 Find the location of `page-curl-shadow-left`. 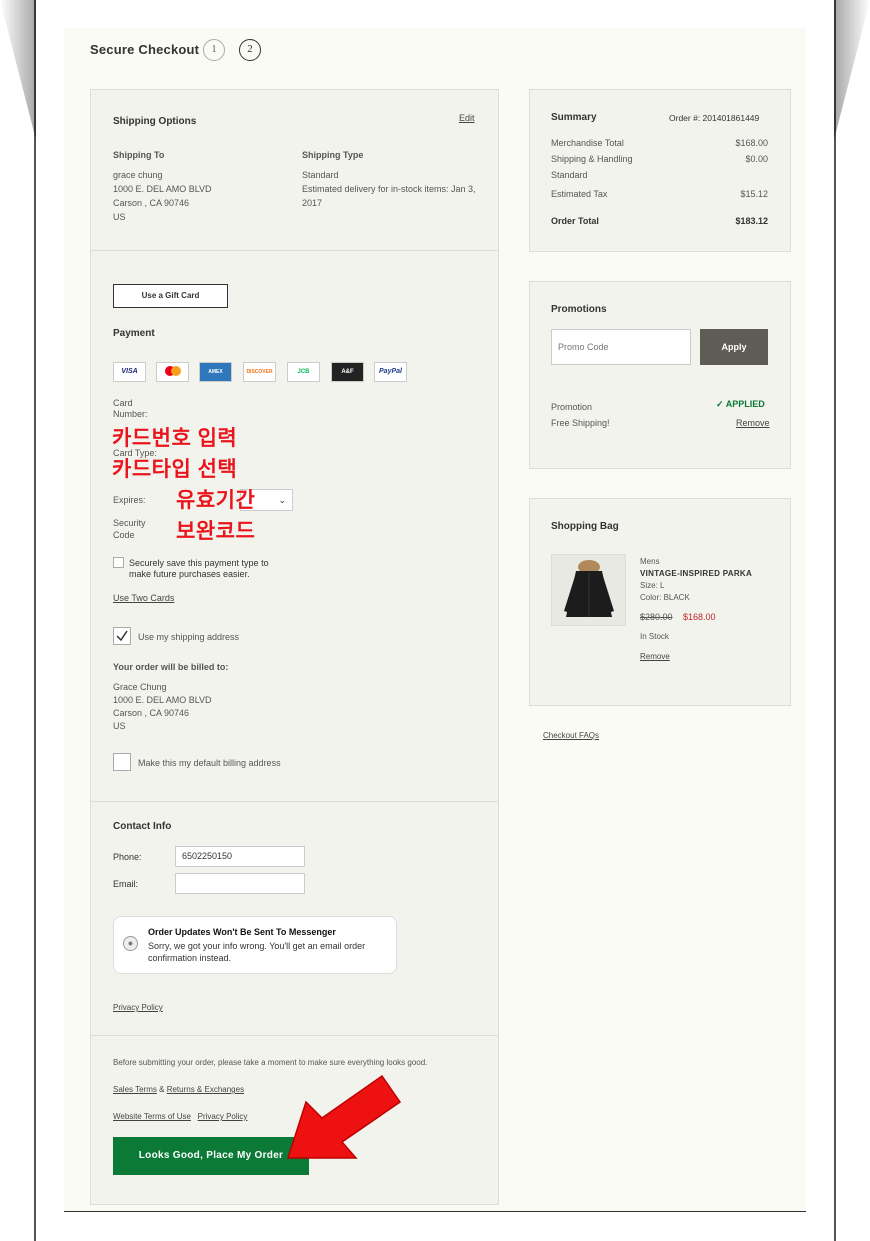

page-curl-shadow-left is located at coordinates (18, 70).